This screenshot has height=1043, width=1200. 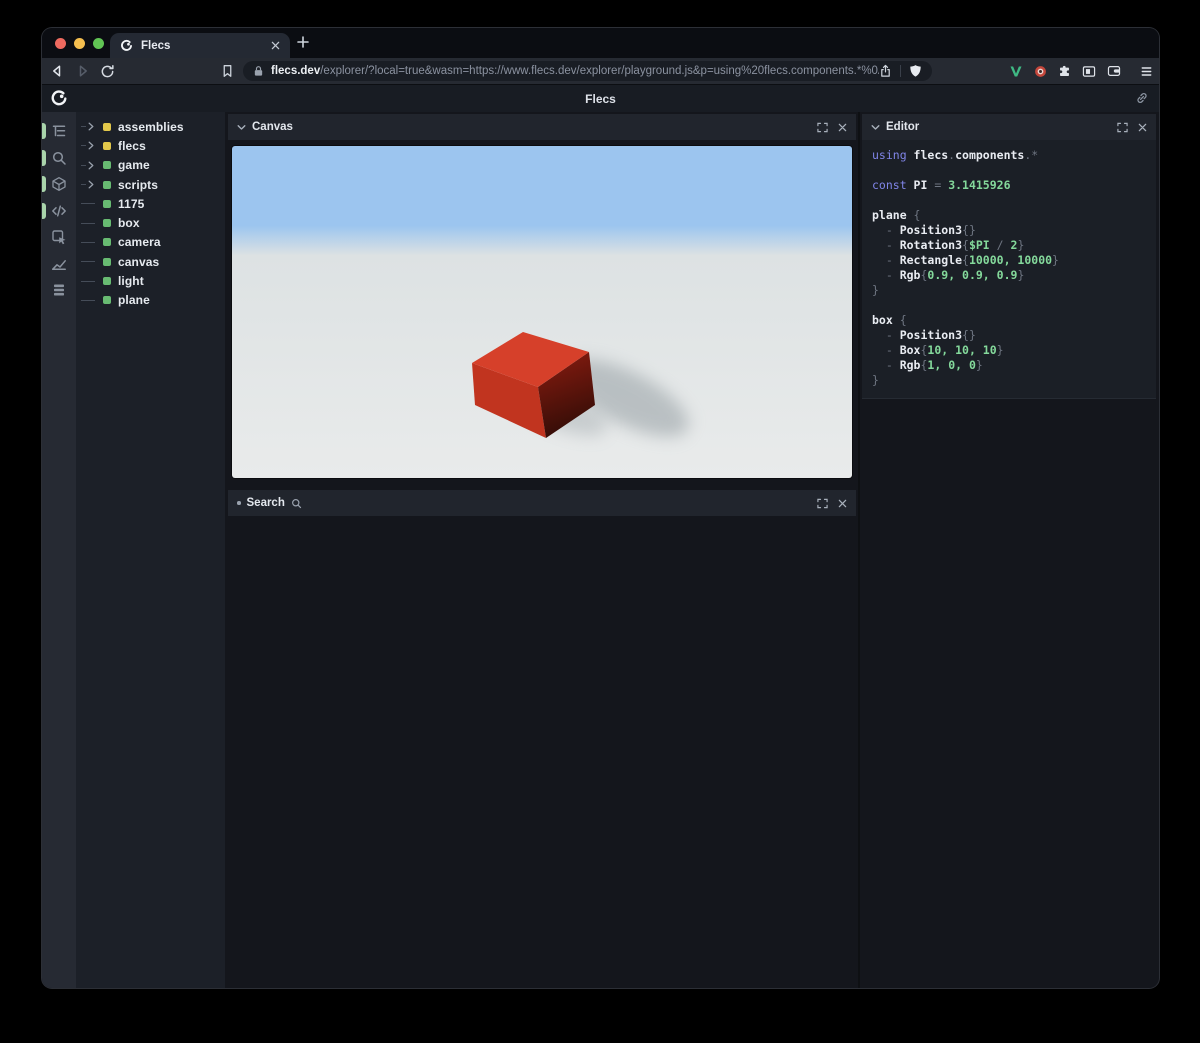 I want to click on browser-tab: Flecs, so click(x=200, y=45).